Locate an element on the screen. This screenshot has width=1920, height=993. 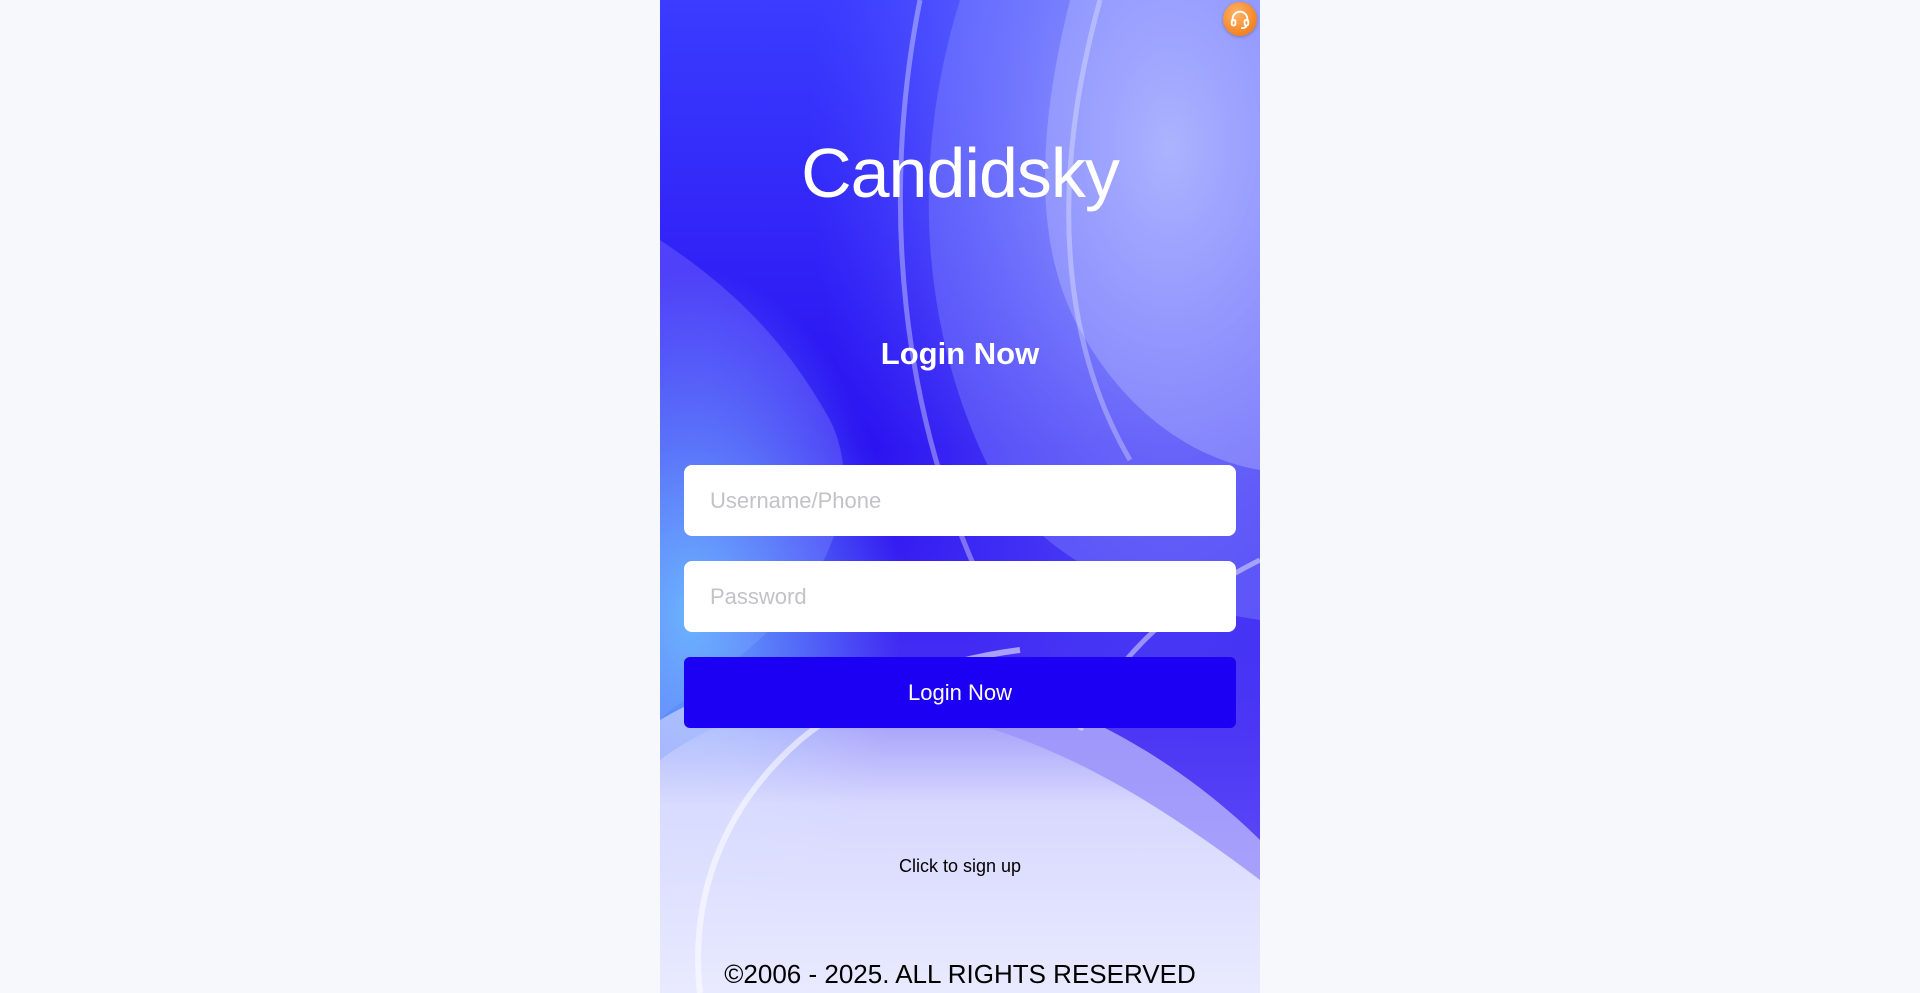
signup-link: Click to sign up is located at coordinates (960, 866).